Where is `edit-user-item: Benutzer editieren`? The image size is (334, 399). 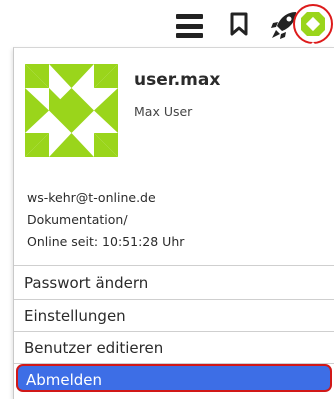
edit-user-item: Benutzer editieren is located at coordinates (174, 348).